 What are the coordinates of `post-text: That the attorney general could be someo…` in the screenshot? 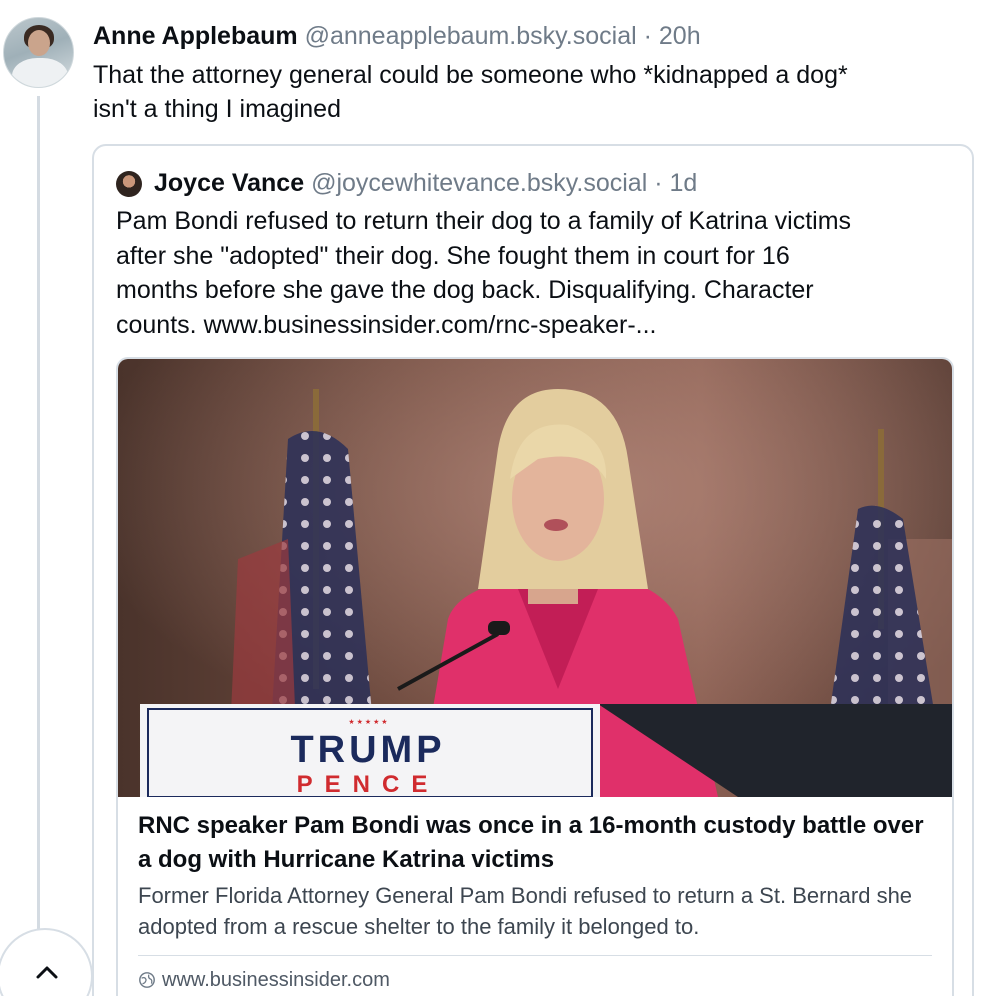 It's located at (470, 92).